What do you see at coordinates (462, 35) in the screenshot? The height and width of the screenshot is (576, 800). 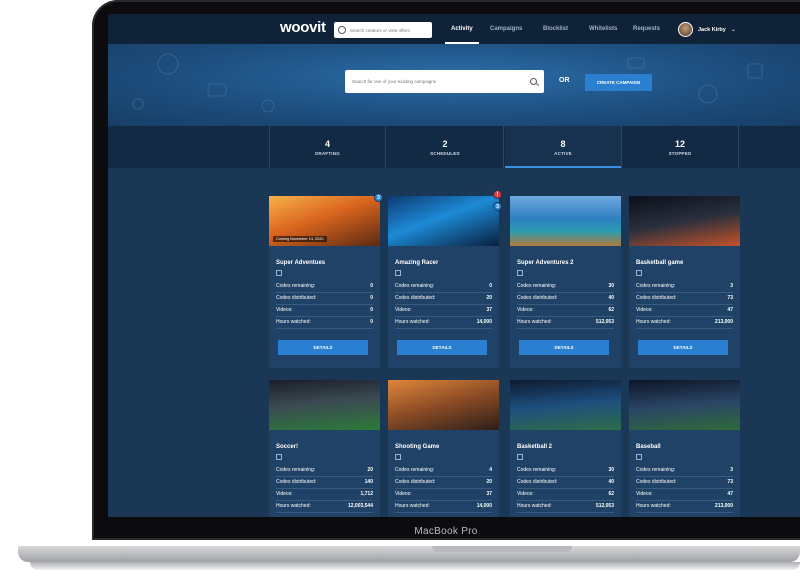 I see `nav-activity: Activity` at bounding box center [462, 35].